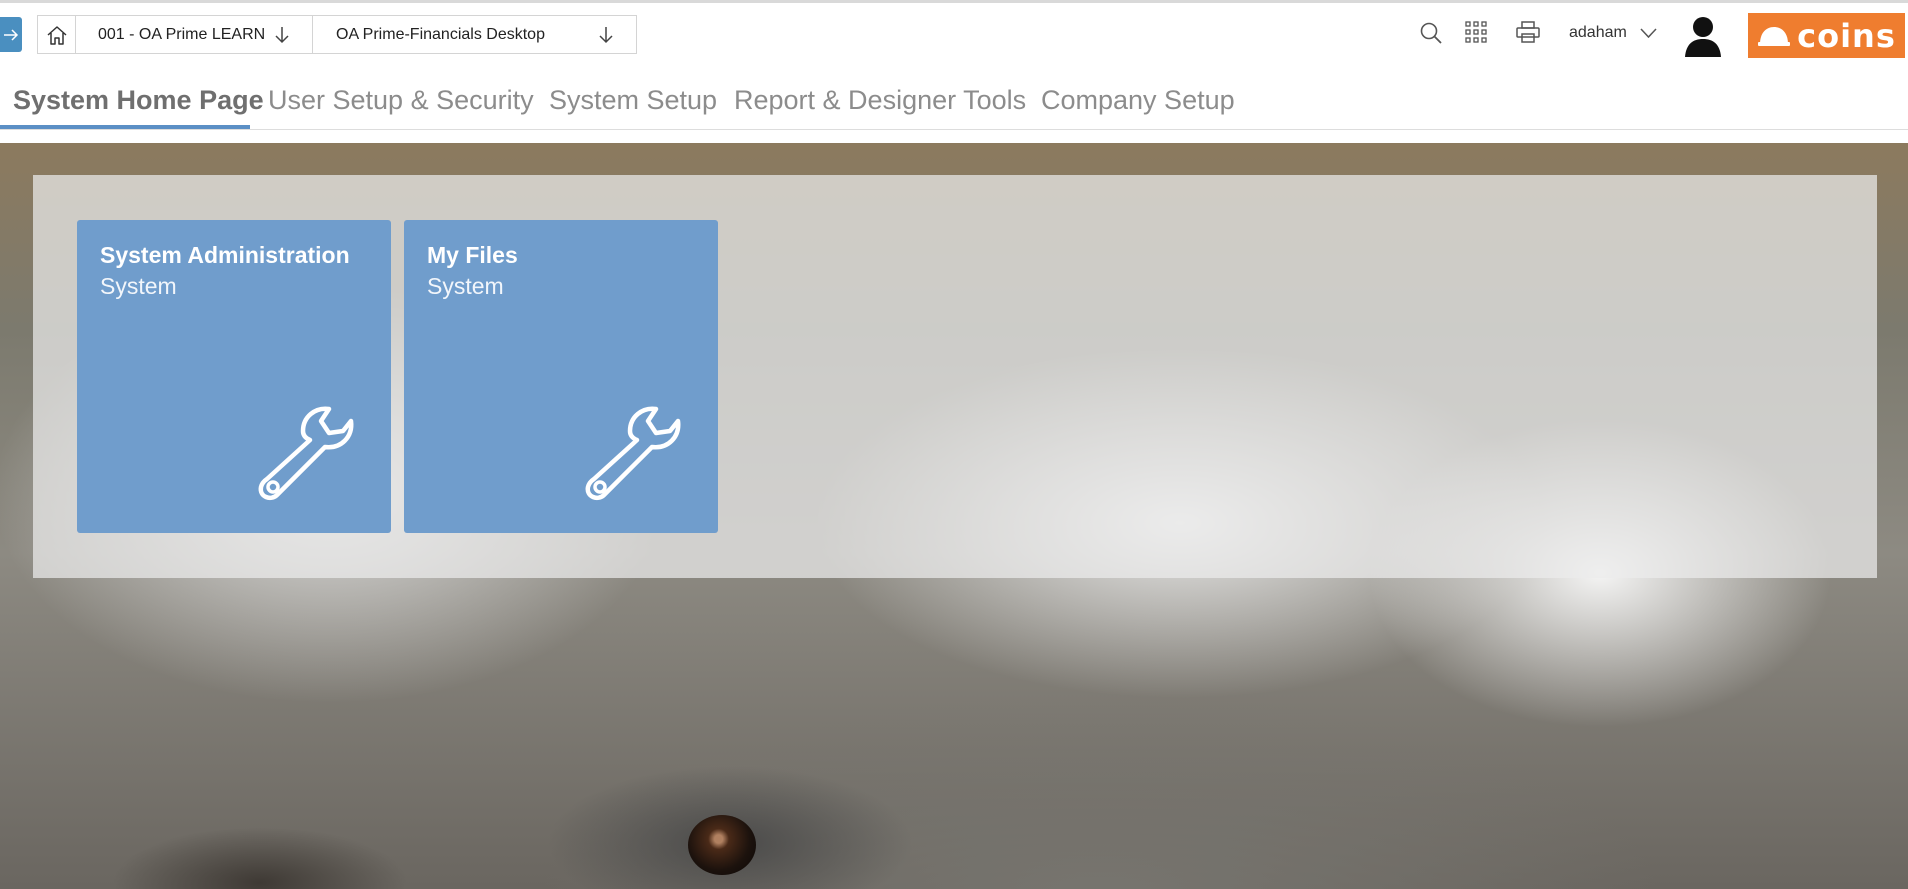 The width and height of the screenshot is (1908, 889). I want to click on tab-company-setup: Company Setup, so click(1138, 100).